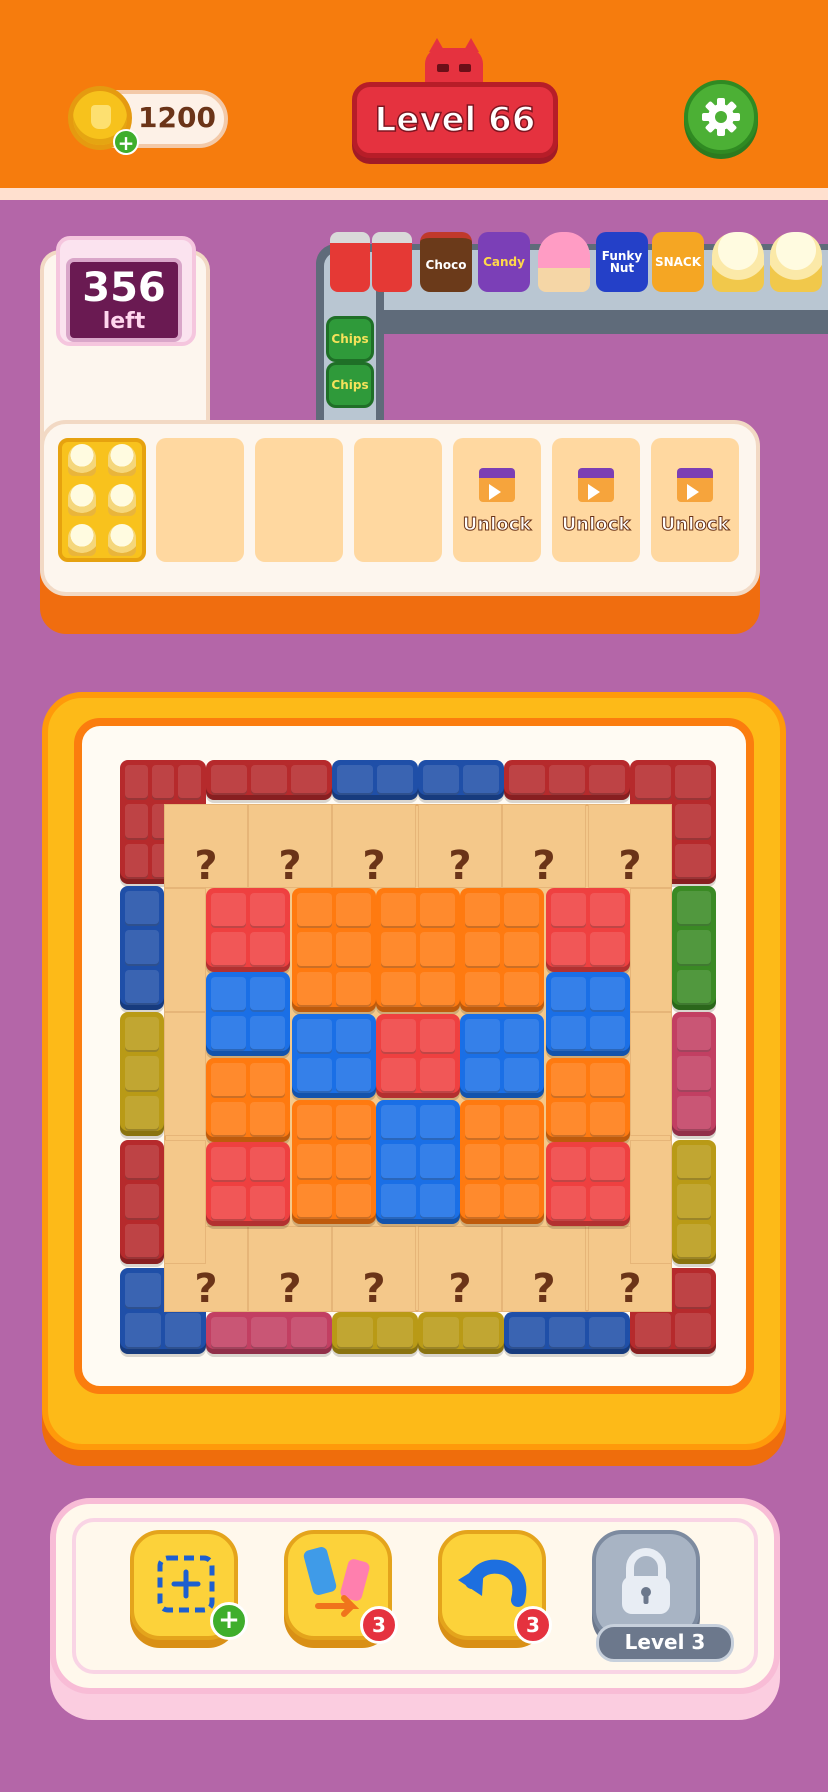  Describe the element at coordinates (379, 1625) in the screenshot. I see `shuffle-count-badge: 3` at that location.